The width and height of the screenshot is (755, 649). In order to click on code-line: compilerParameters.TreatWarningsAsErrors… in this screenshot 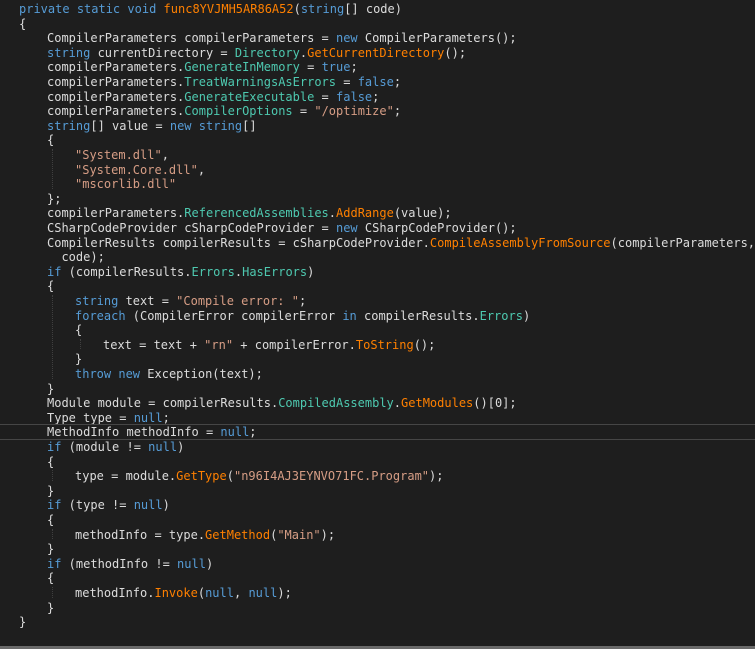, I will do `click(377, 82)`.